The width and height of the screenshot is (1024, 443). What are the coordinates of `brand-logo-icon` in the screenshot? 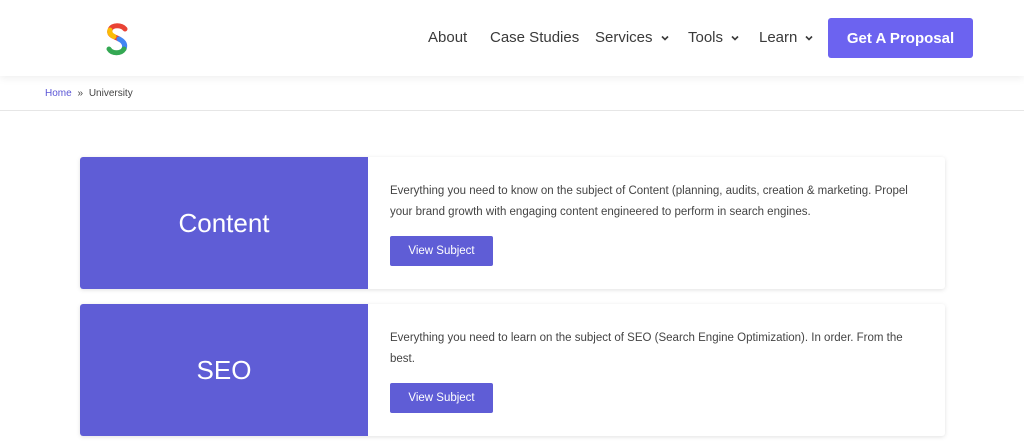 It's located at (117, 39).